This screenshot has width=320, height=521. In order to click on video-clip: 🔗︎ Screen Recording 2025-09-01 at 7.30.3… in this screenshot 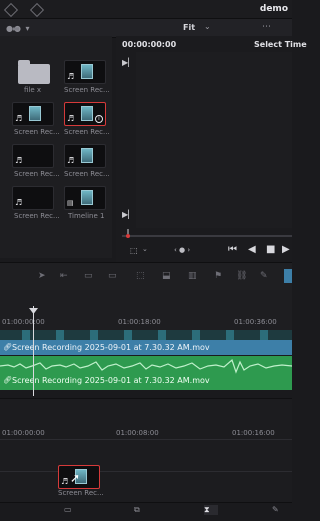, I will do `click(146, 347)`.